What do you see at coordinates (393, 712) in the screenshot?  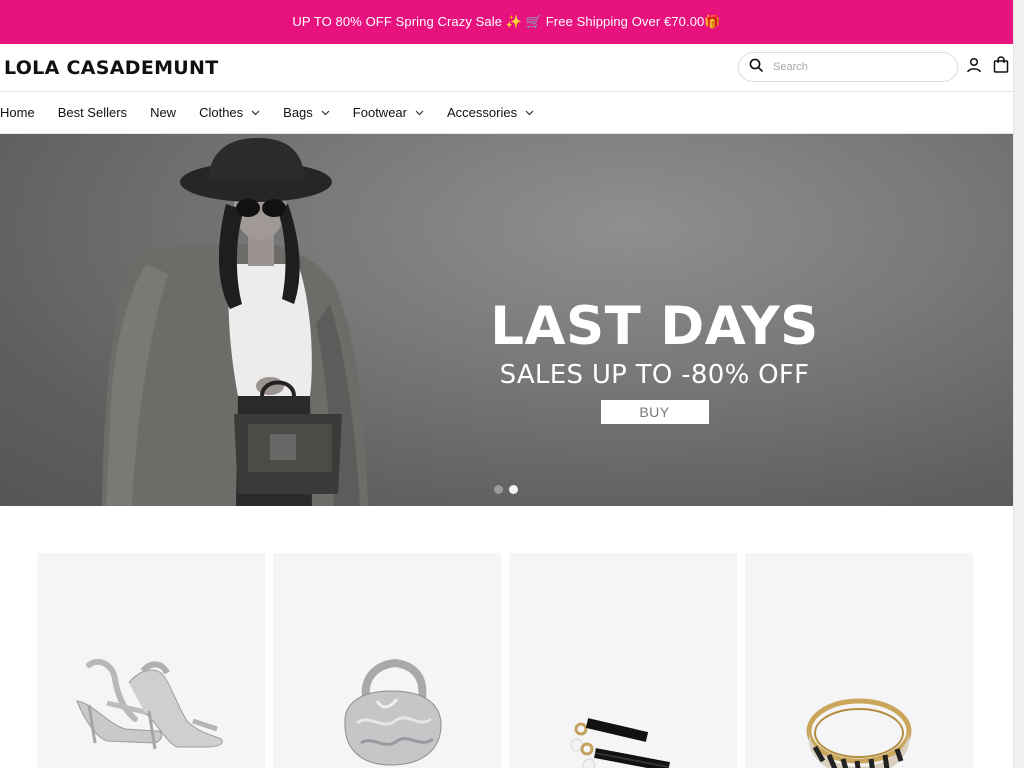 I see `silver-ruched-bag-icon` at bounding box center [393, 712].